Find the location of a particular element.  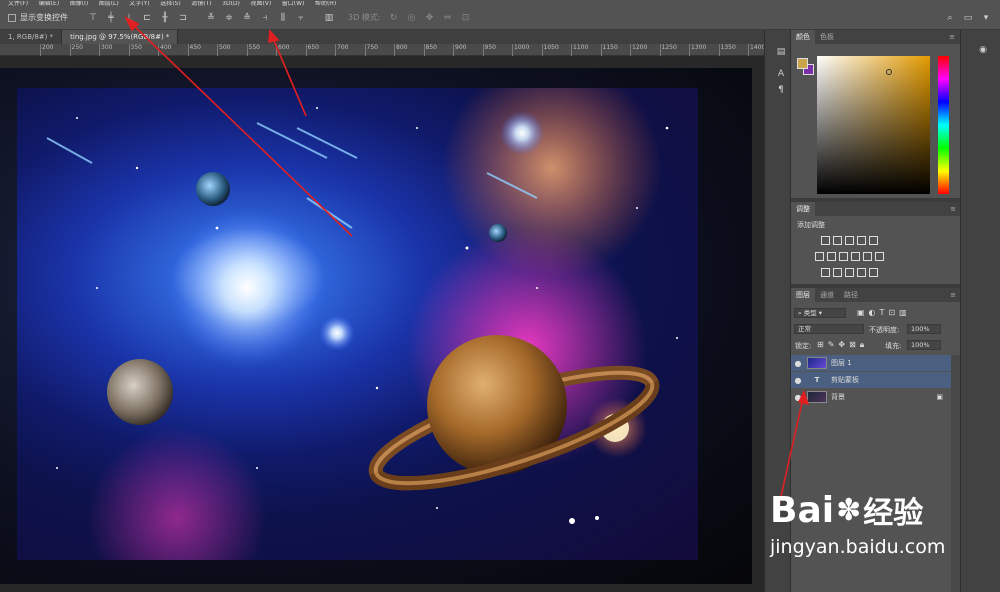

watermark-brand-cn: 经验 is located at coordinates (893, 513).